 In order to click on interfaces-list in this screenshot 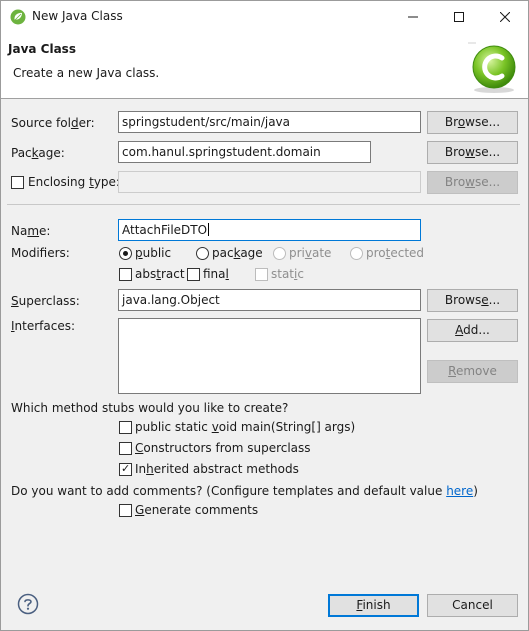, I will do `click(269, 356)`.